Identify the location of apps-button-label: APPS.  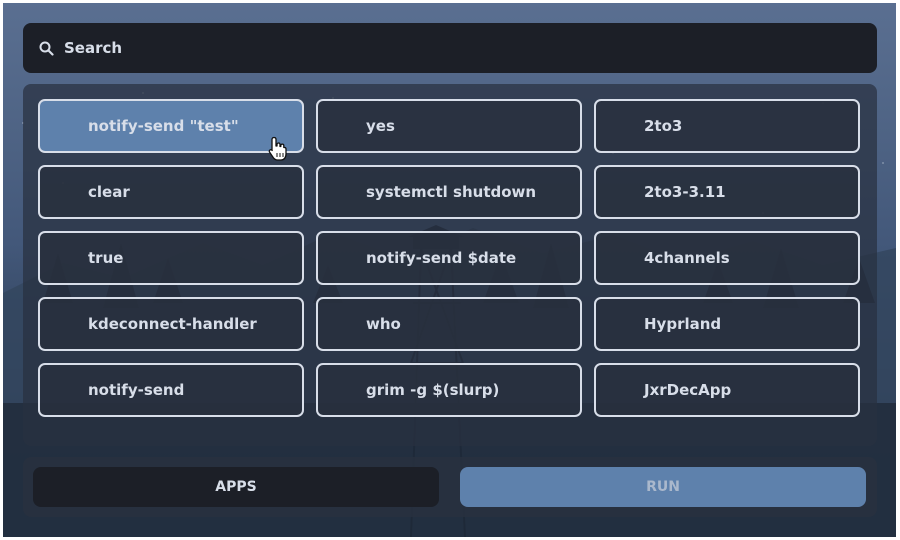
(236, 487).